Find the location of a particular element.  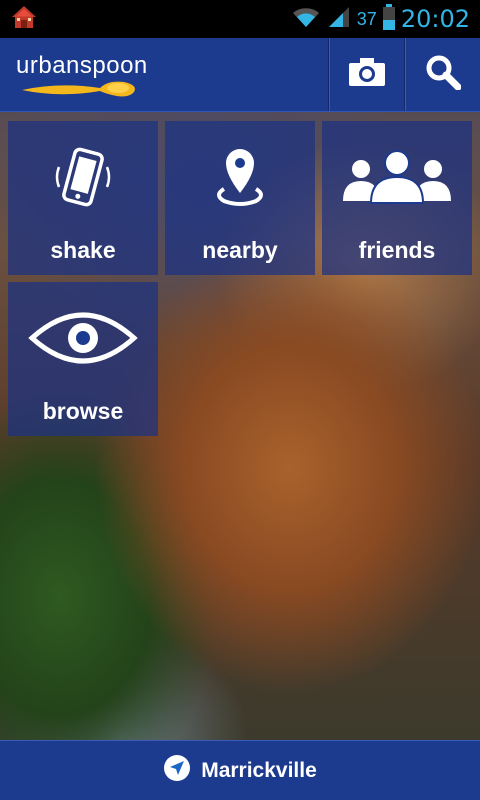

search-icon is located at coordinates (443, 74).